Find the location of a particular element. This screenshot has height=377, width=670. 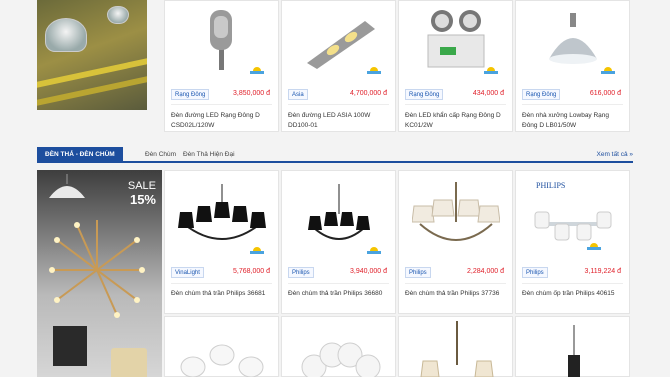

sale-percent: 15% is located at coordinates (142, 199).